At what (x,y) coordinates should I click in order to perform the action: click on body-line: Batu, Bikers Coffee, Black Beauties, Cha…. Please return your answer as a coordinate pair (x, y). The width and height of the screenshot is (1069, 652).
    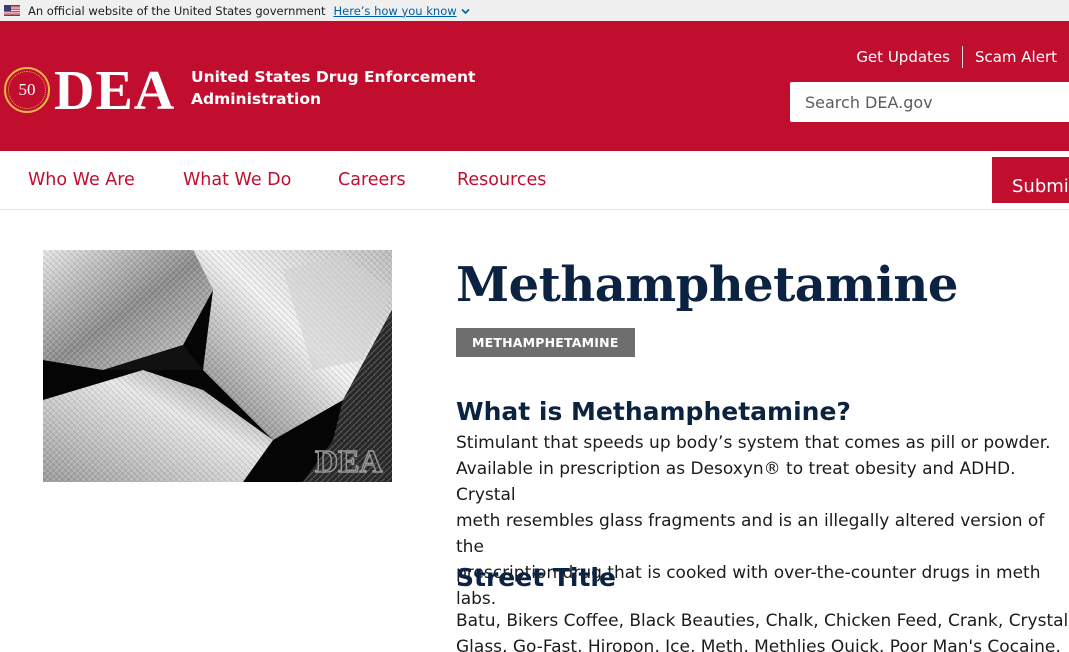
    Looking at the image, I should click on (762, 621).